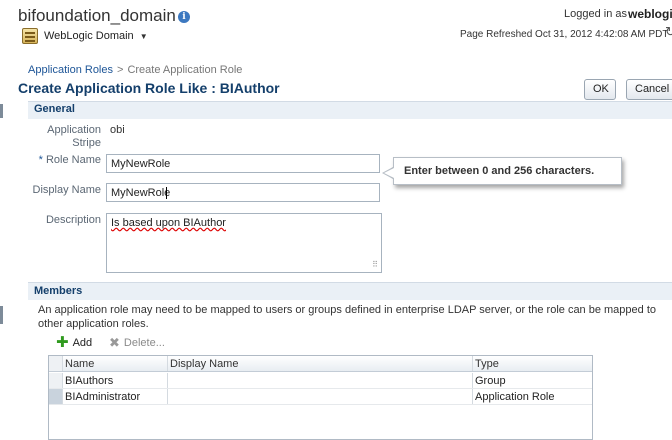  What do you see at coordinates (115, 380) in the screenshot?
I see `cell-name: BIAuthors` at bounding box center [115, 380].